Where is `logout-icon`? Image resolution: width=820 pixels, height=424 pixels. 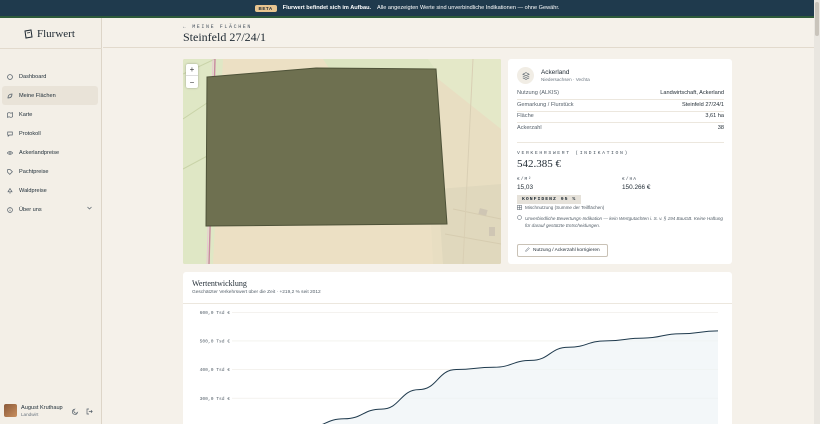
logout-icon is located at coordinates (89, 412).